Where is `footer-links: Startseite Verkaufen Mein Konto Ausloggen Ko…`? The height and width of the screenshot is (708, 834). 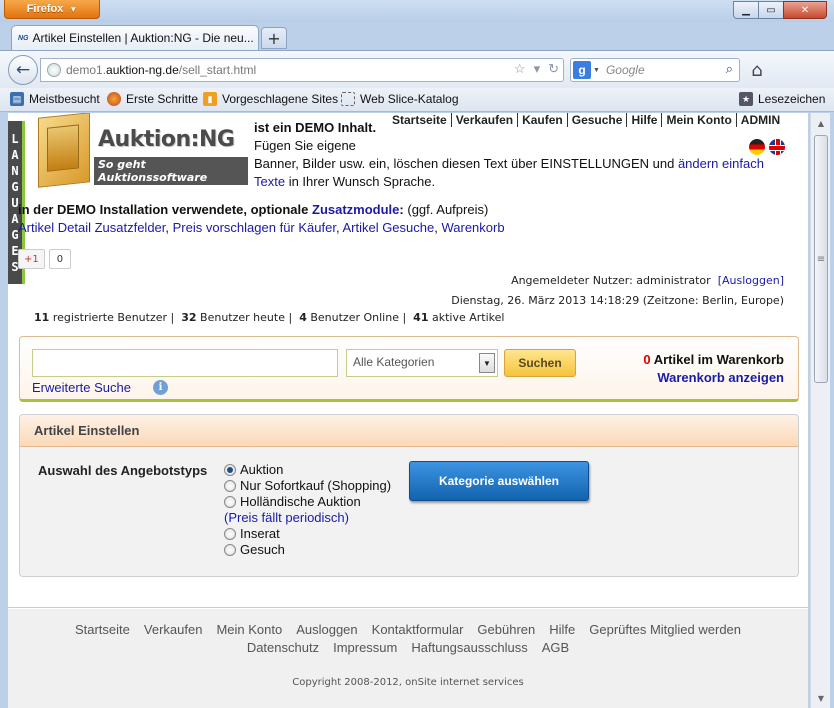
footer-links: Startseite Verkaufen Mein Konto Ausloggen Ko… is located at coordinates (408, 639).